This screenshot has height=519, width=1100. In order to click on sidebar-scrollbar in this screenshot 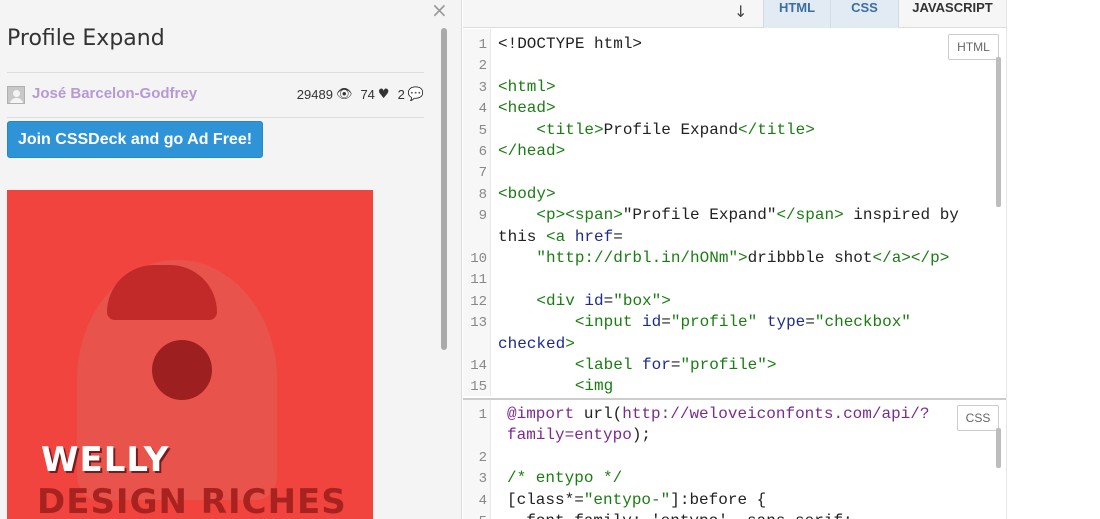, I will do `click(444, 189)`.